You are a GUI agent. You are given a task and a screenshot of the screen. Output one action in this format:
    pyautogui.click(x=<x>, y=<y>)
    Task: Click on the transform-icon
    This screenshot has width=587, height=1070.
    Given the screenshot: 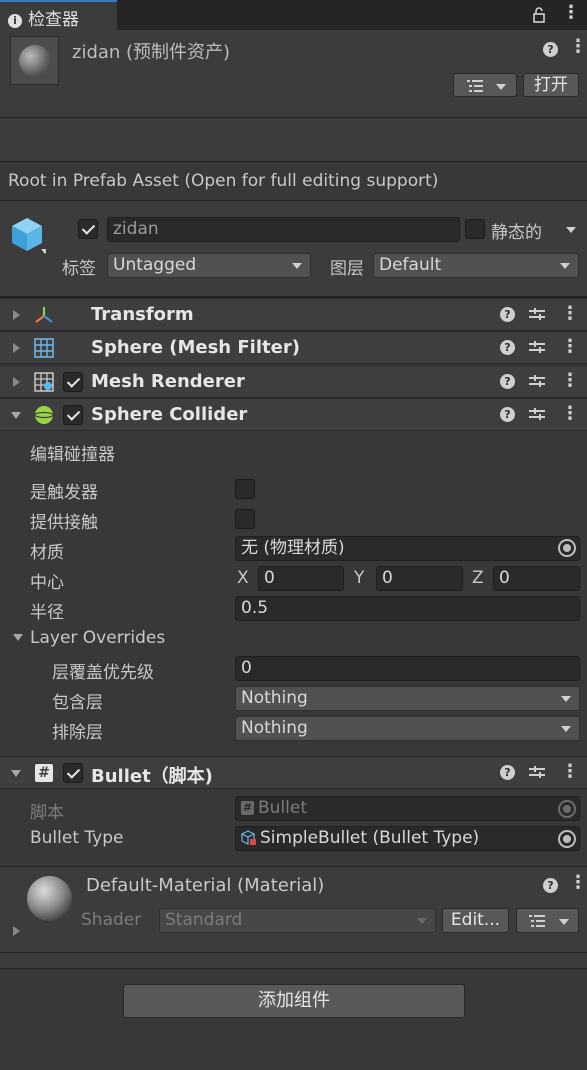 What is the action you would take?
    pyautogui.click(x=44, y=315)
    